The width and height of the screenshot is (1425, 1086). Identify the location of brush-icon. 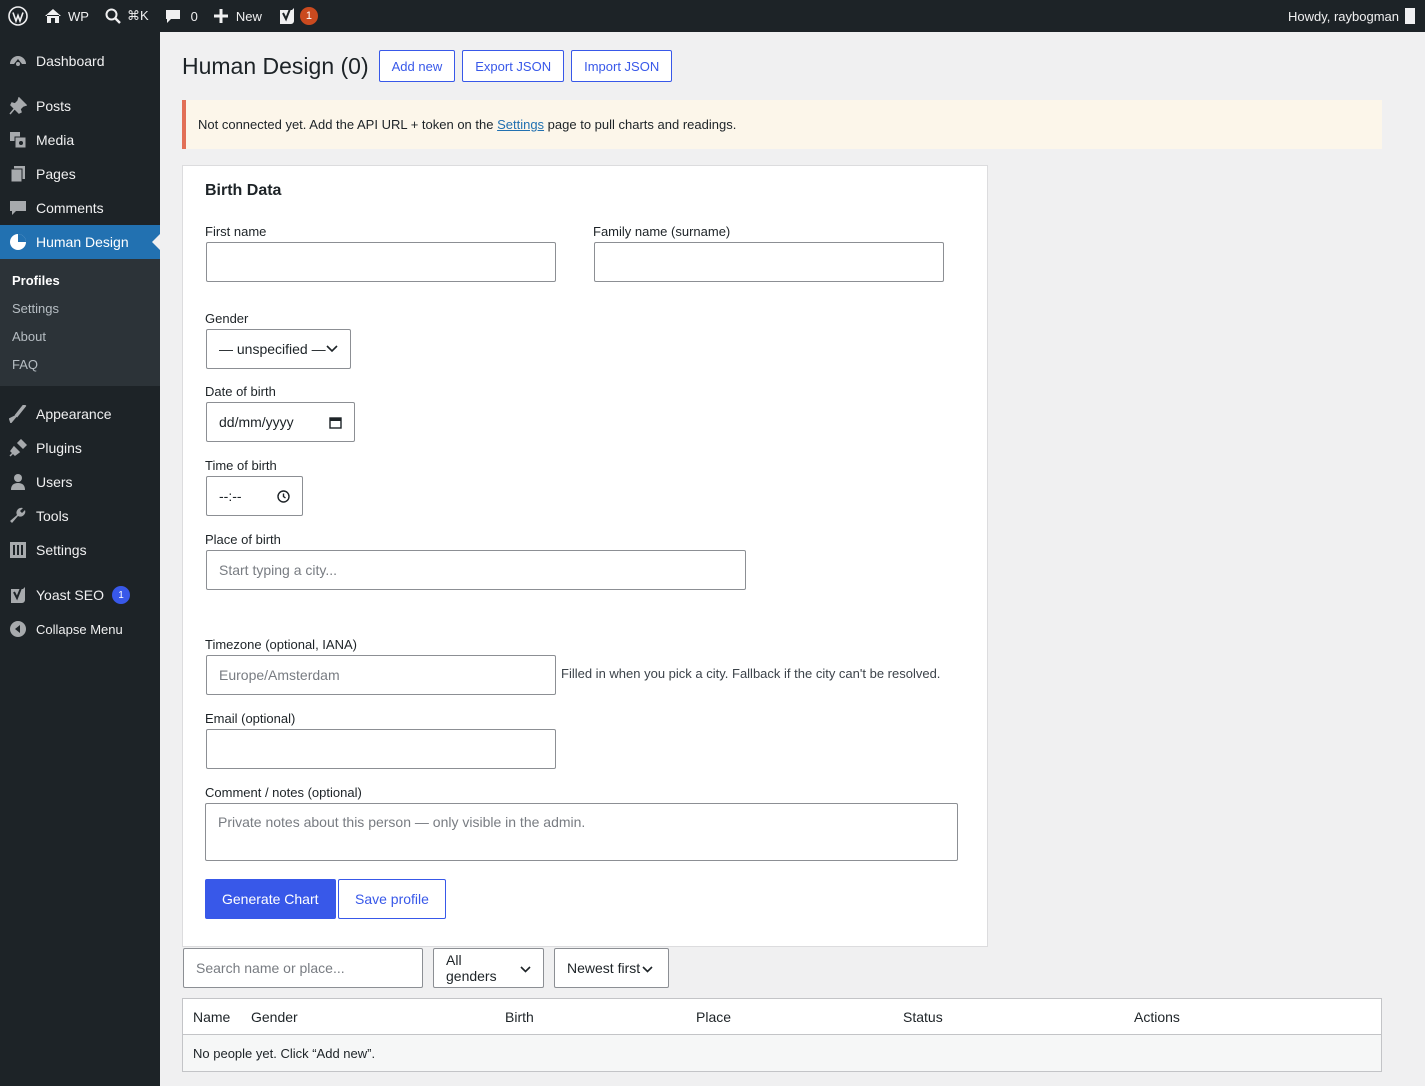
(18, 414).